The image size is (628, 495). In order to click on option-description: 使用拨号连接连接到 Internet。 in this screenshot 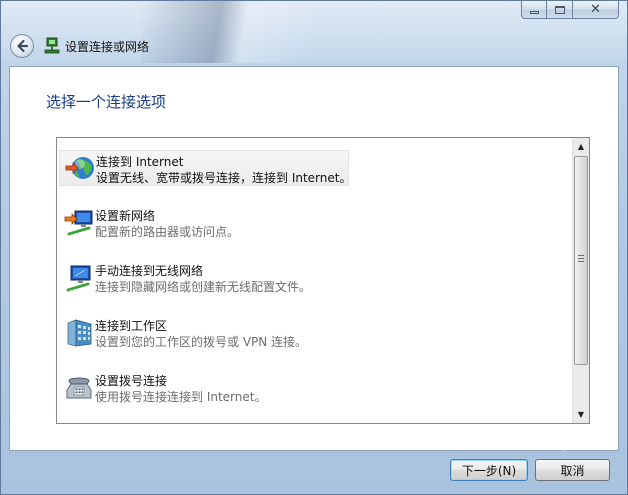, I will do `click(181, 397)`.